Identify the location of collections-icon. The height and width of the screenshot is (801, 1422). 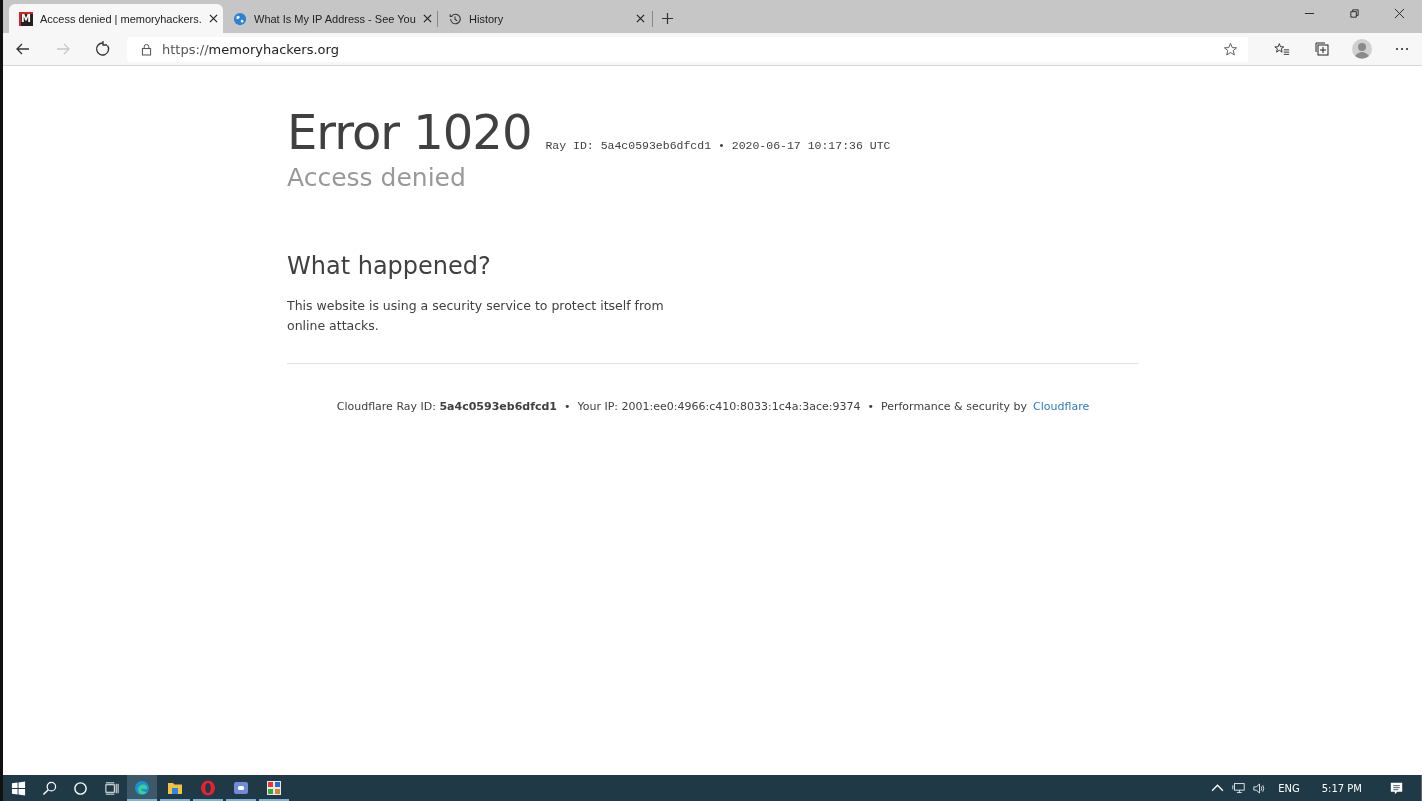
(1322, 49).